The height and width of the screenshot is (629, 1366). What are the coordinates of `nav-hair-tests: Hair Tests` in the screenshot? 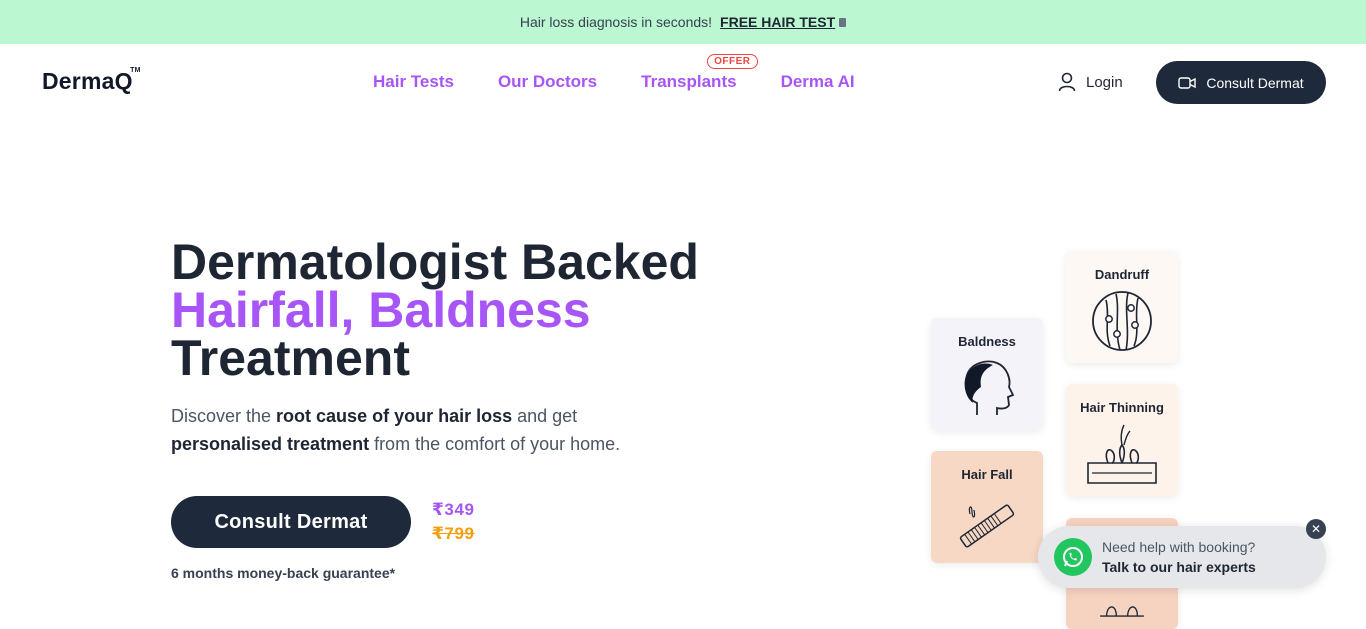 It's located at (413, 82).